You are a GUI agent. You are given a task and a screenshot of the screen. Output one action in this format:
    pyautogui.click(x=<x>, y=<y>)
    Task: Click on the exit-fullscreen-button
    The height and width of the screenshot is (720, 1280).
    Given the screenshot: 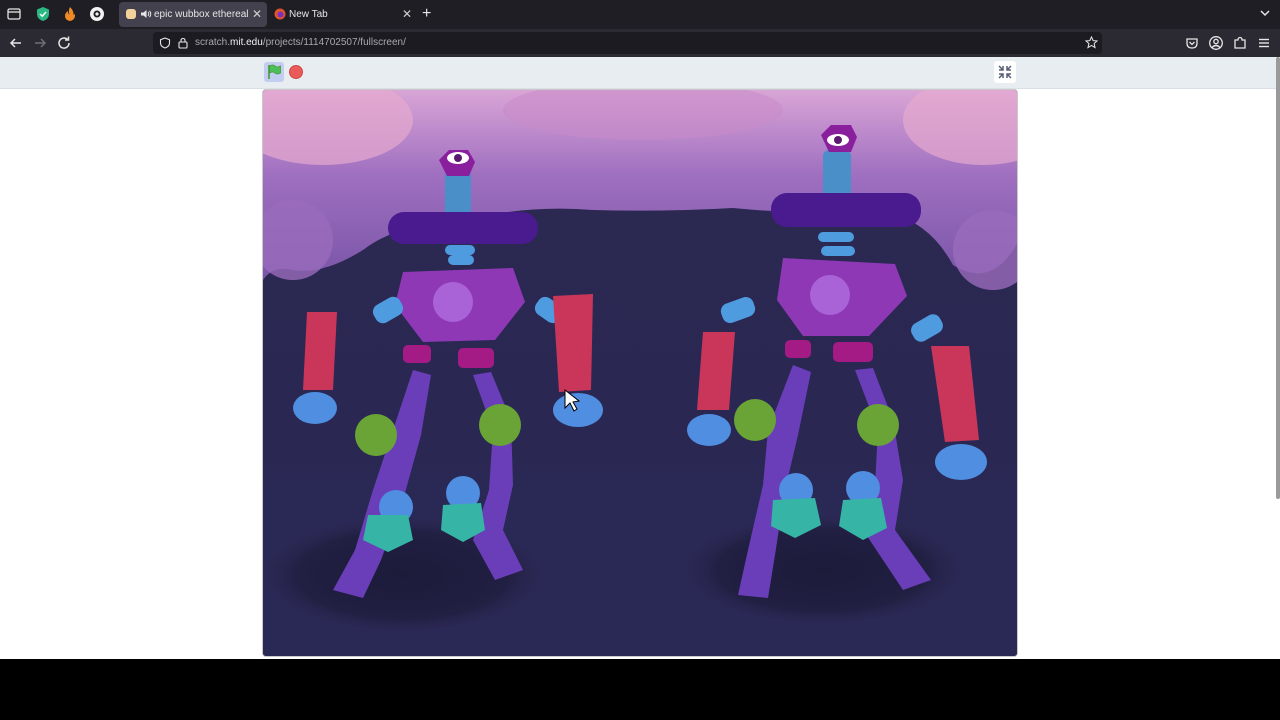 What is the action you would take?
    pyautogui.click(x=1005, y=72)
    